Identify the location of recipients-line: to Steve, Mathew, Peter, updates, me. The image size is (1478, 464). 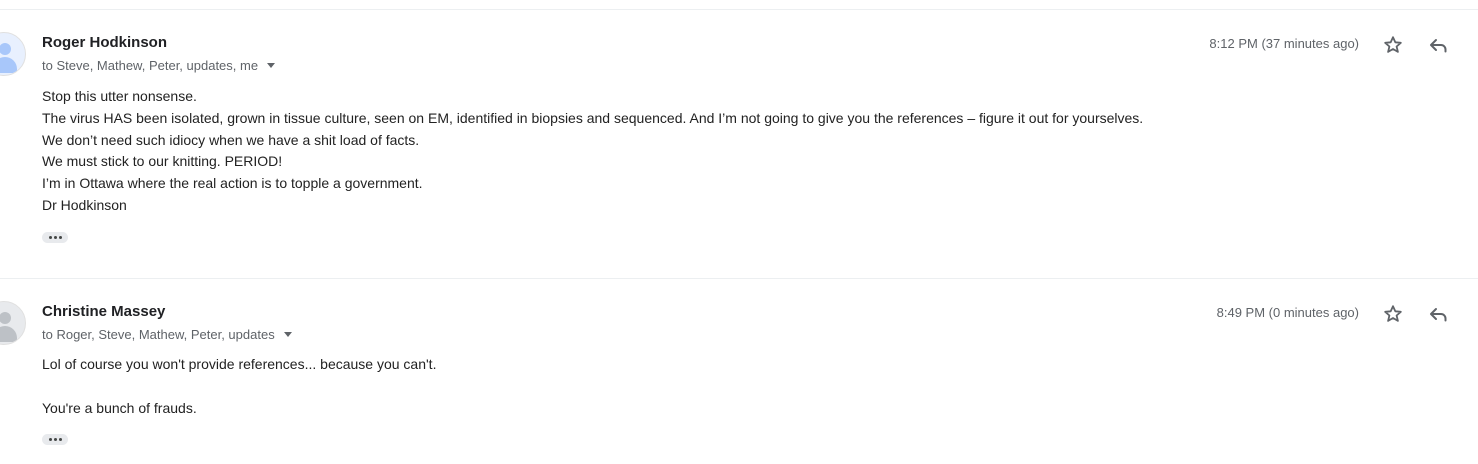
(159, 65).